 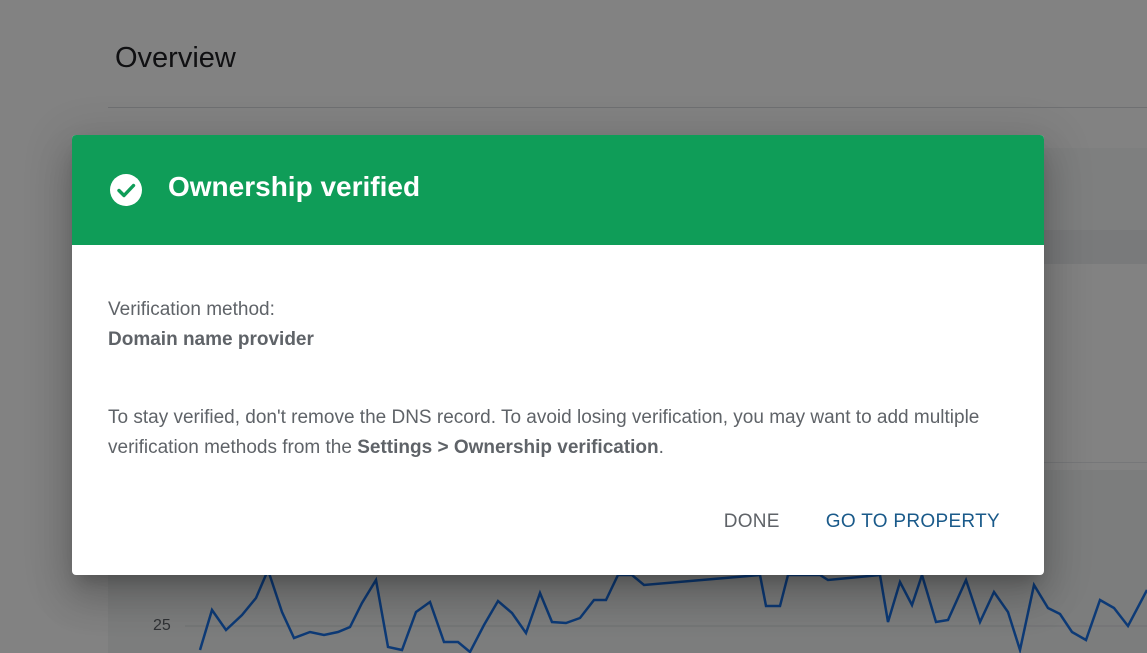 I want to click on dialog-actions: DONE GO TO PROPERTY, so click(x=862, y=522).